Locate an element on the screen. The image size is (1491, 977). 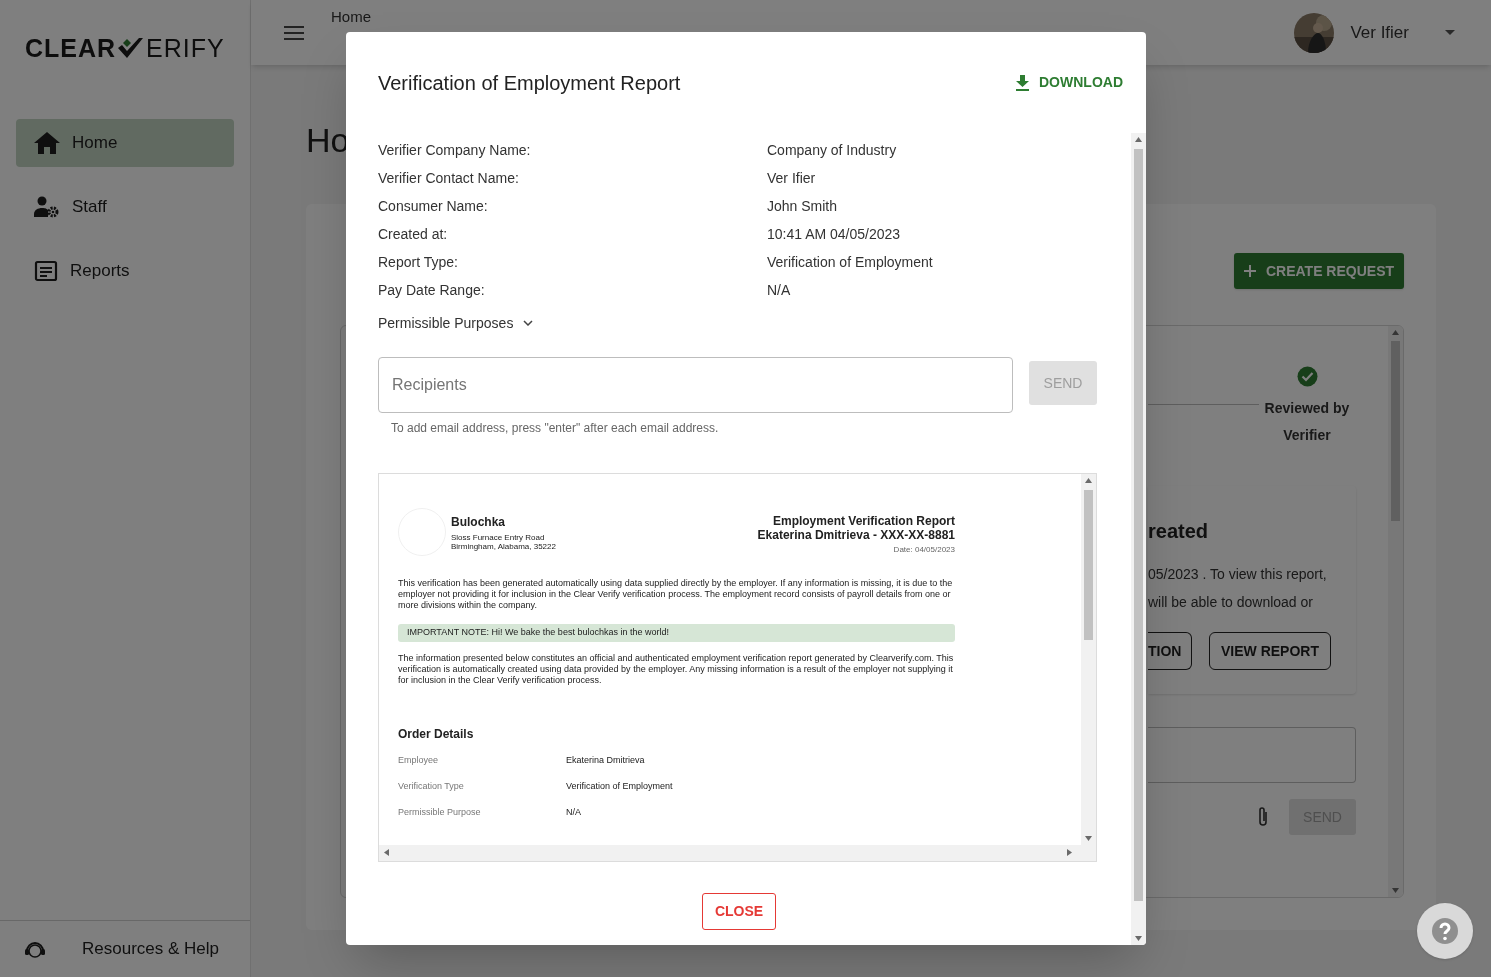
detail-label: Verifier Contact Name: is located at coordinates (449, 178).